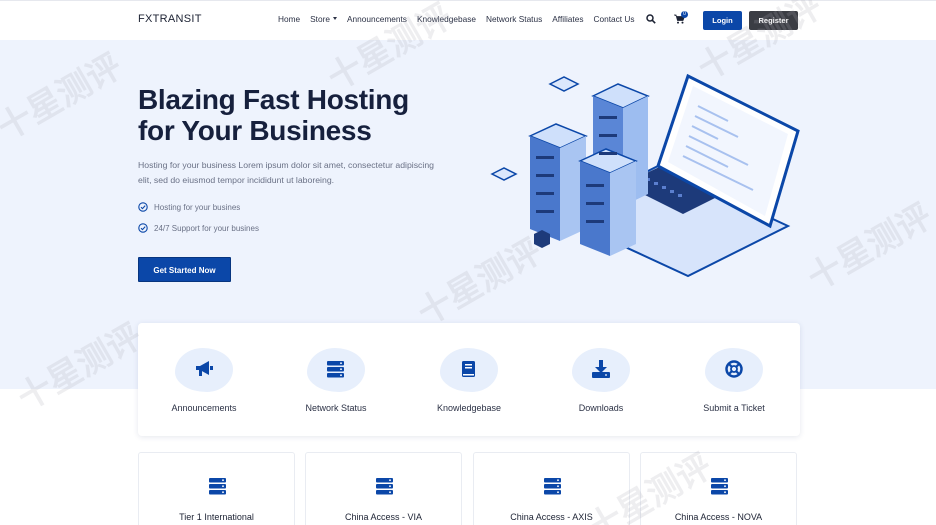 The image size is (936, 525). I want to click on chevron-down-icon, so click(334, 19).